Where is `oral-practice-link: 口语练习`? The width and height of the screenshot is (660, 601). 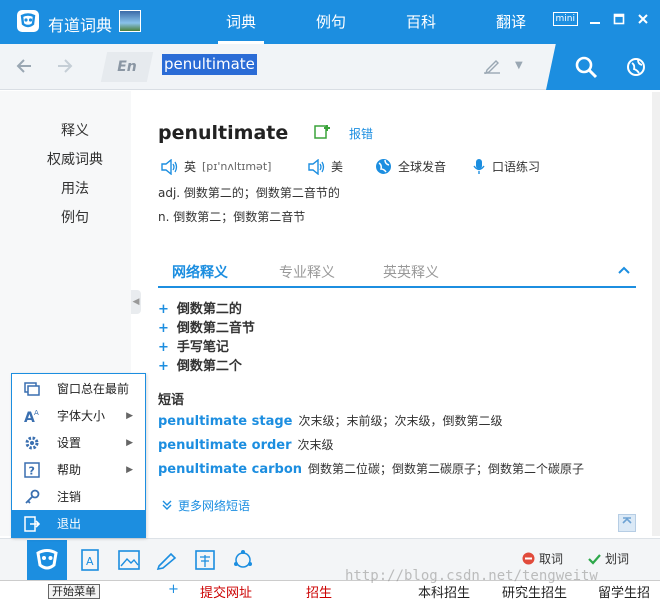 oral-practice-link: 口语练习 is located at coordinates (506, 166).